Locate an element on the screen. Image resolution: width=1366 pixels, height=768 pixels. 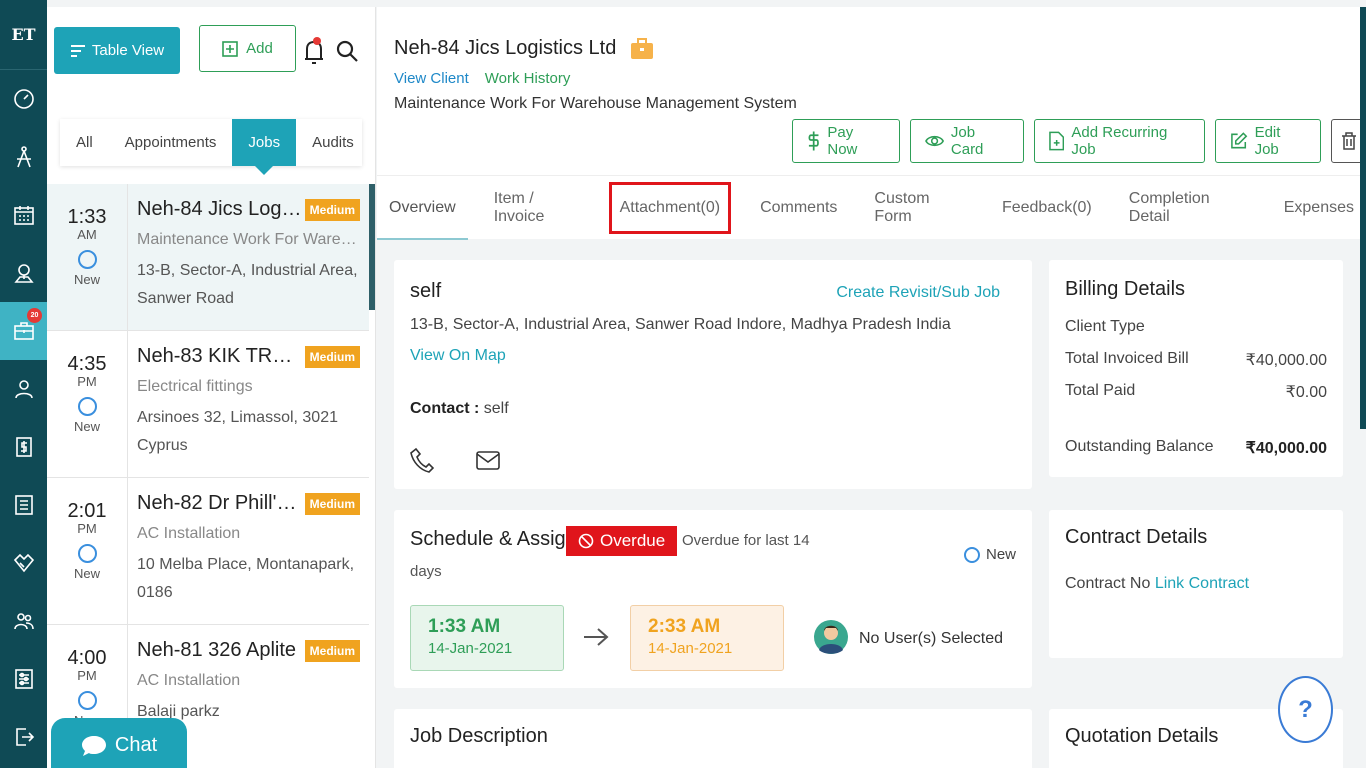
rail-item-logout is located at coordinates (23, 737).